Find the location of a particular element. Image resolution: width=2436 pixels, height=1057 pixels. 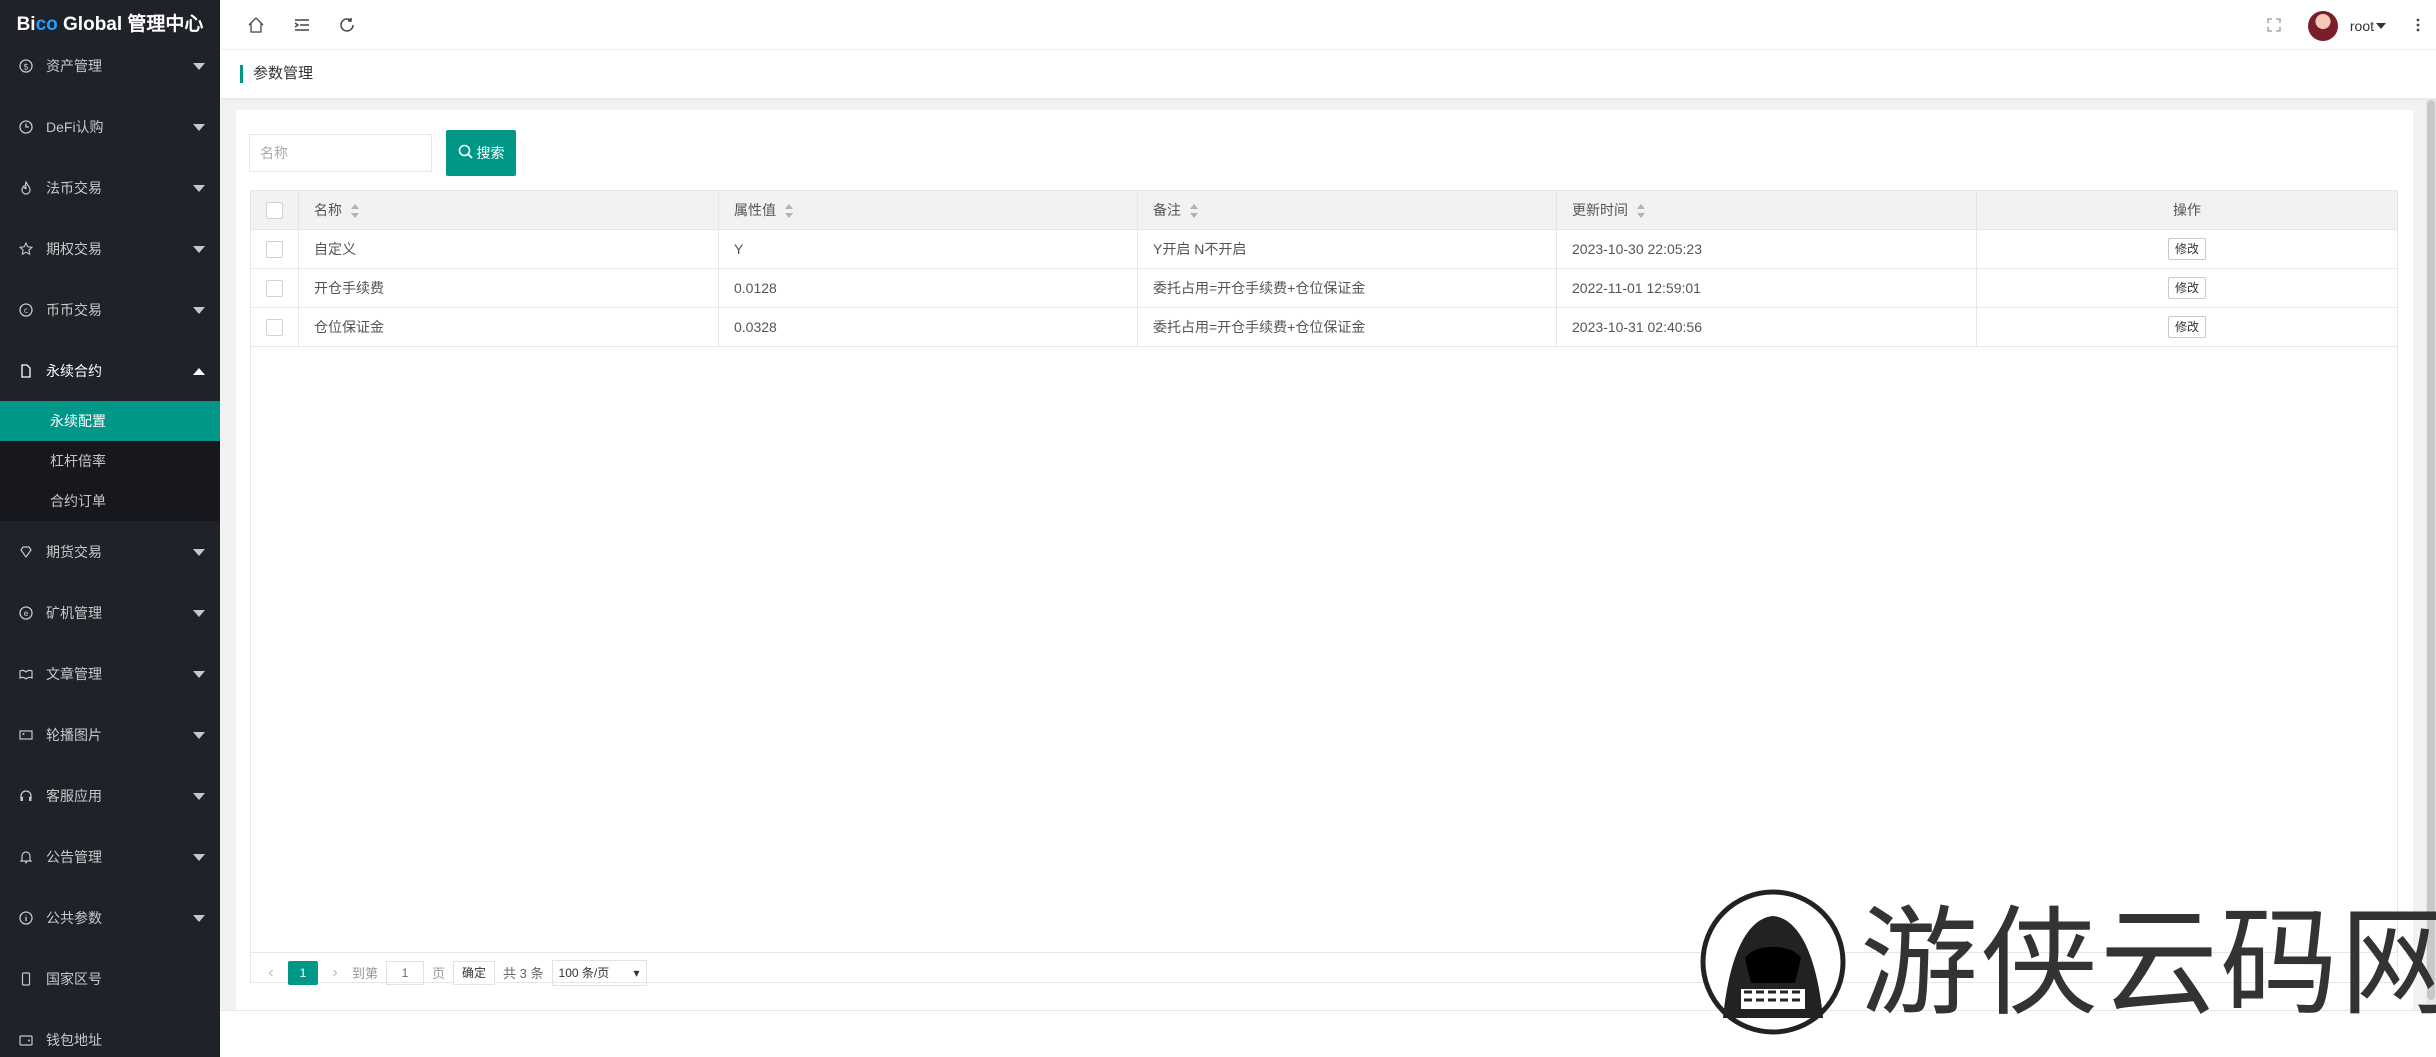

goto-page-input: 1 is located at coordinates (405, 972).